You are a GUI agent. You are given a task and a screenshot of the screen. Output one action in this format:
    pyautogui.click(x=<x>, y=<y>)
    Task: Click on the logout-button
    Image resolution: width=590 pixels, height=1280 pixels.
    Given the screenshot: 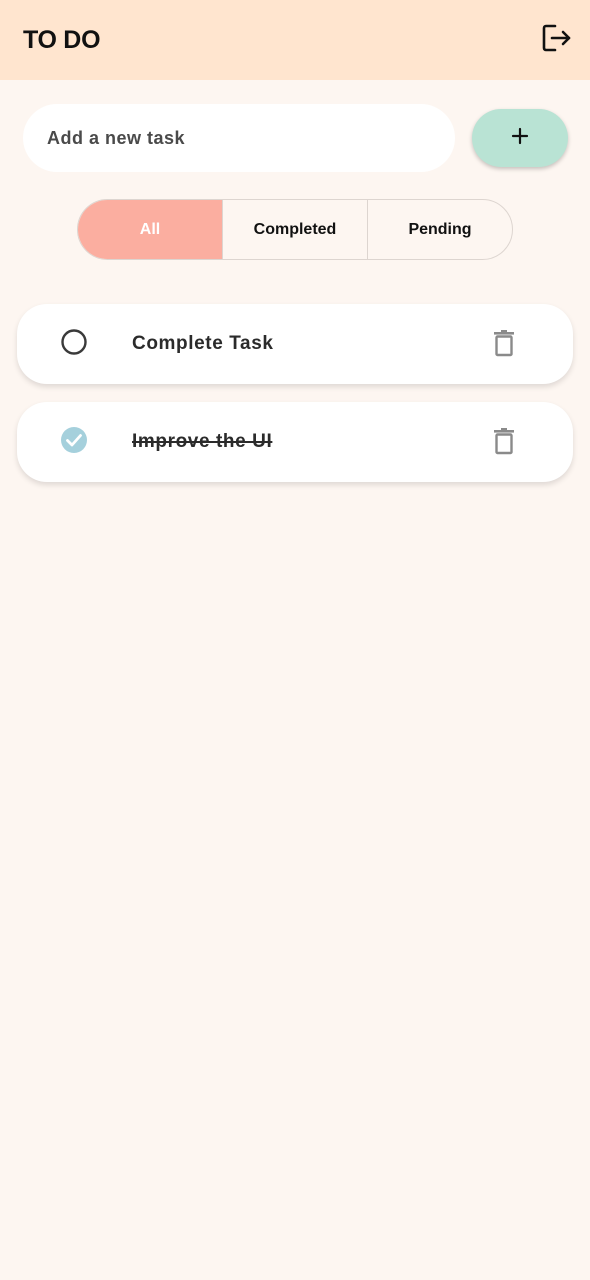 What is the action you would take?
    pyautogui.click(x=556, y=40)
    